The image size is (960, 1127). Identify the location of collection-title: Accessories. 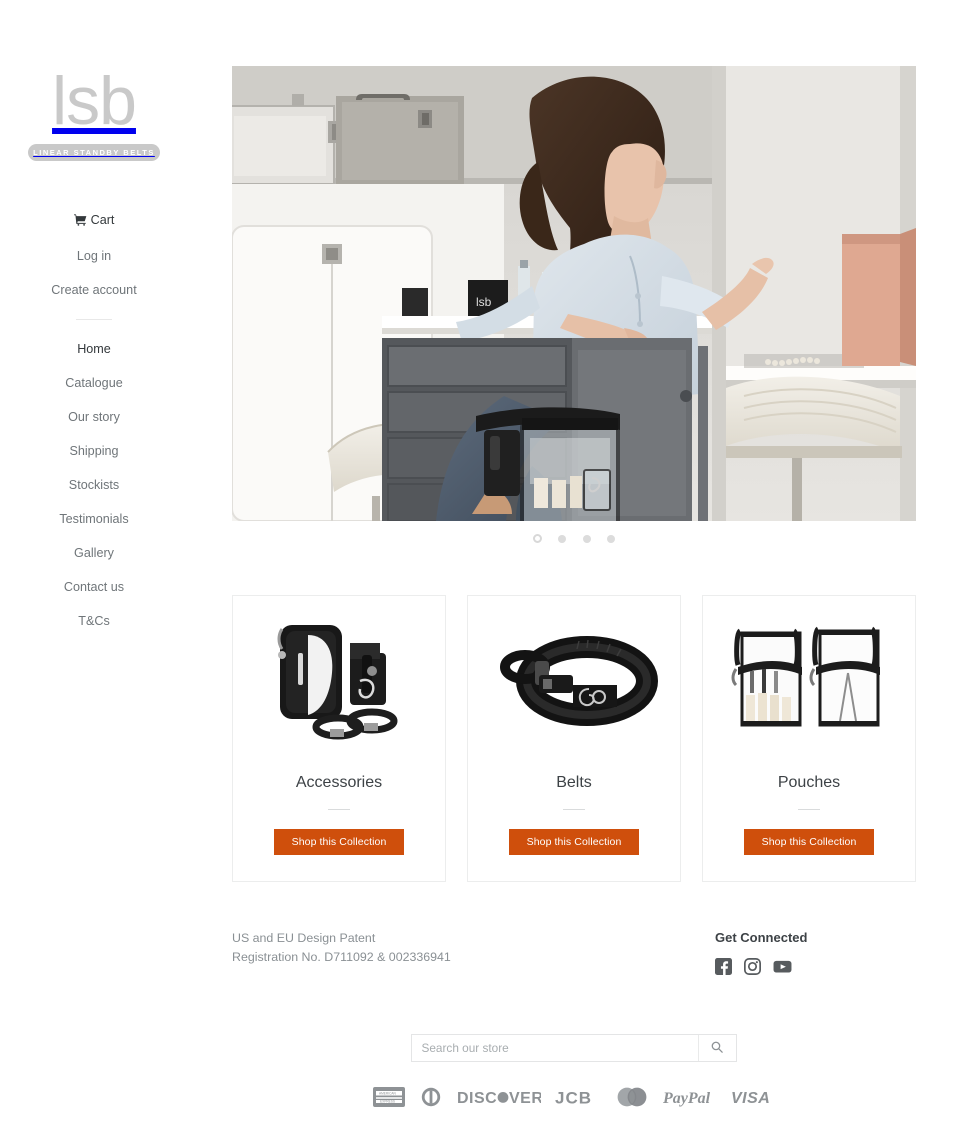
(339, 782).